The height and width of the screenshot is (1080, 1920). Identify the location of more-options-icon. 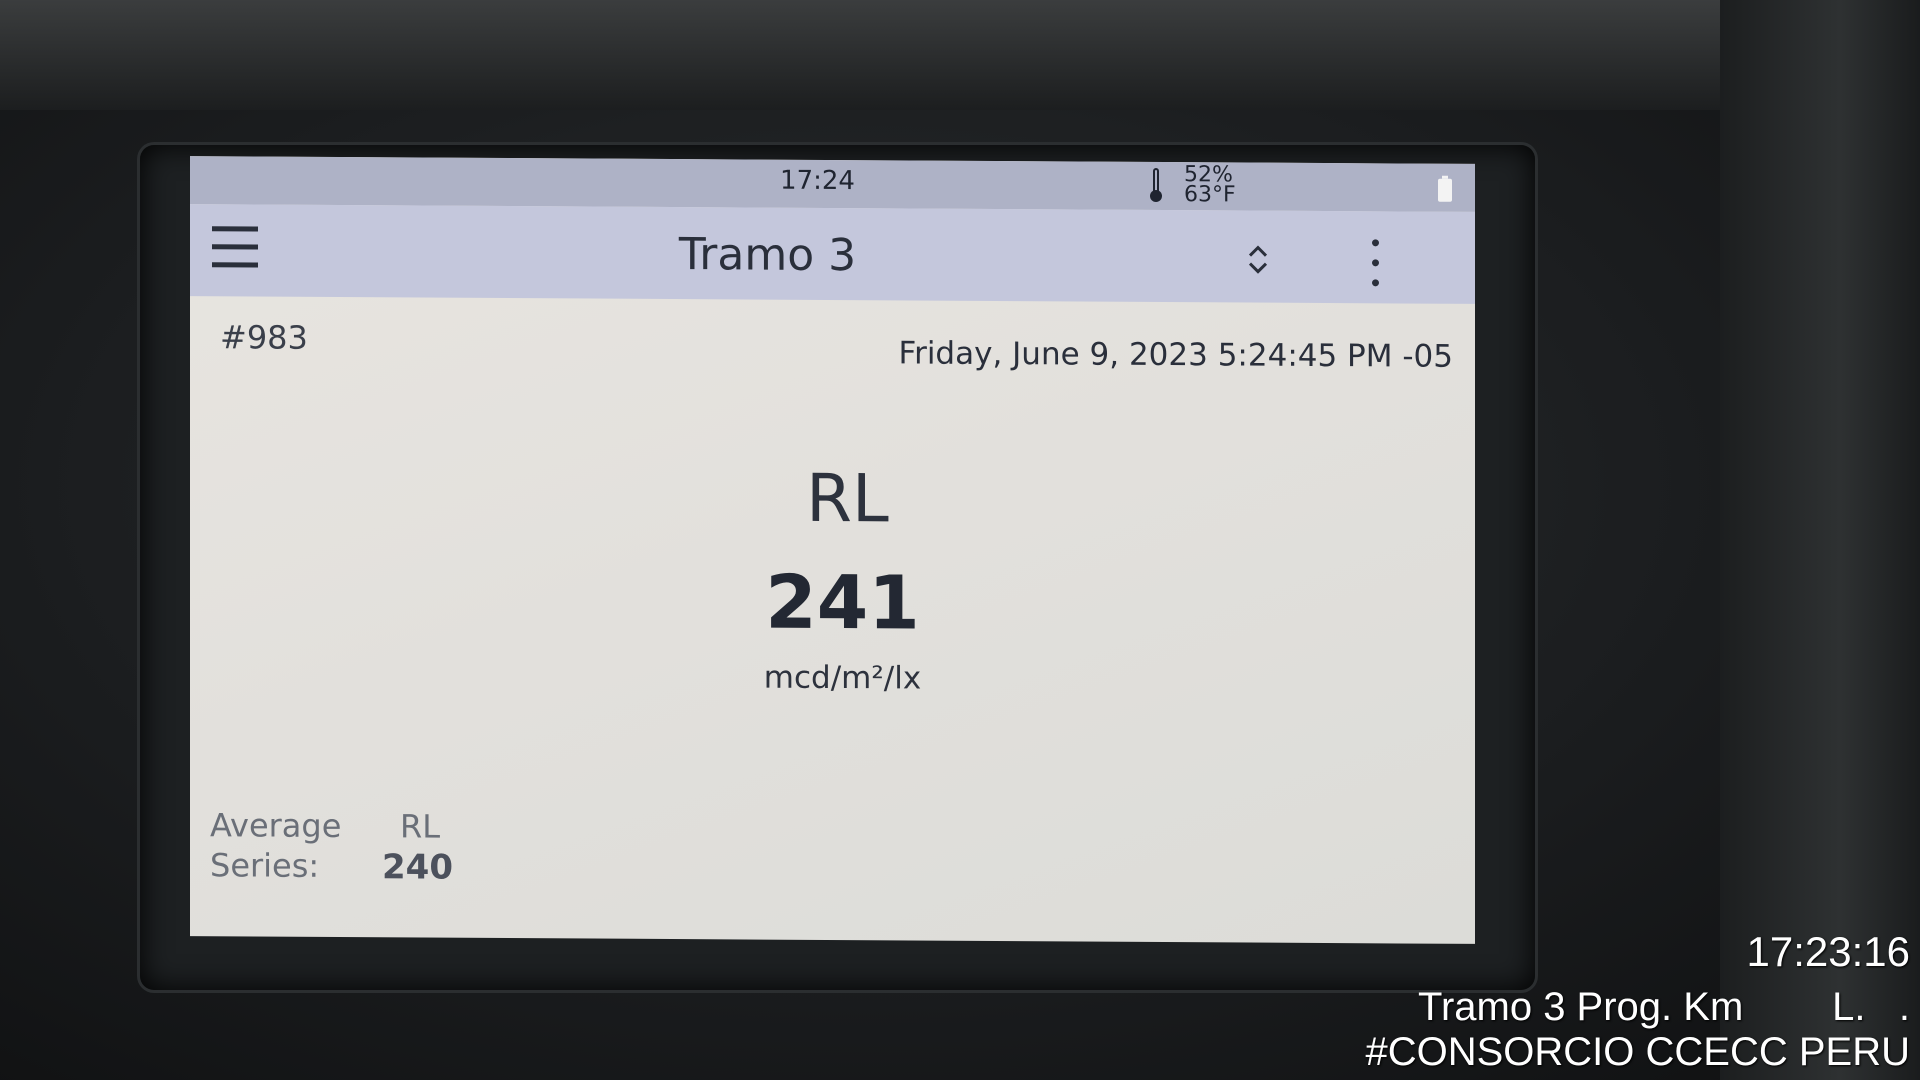
(1375, 263).